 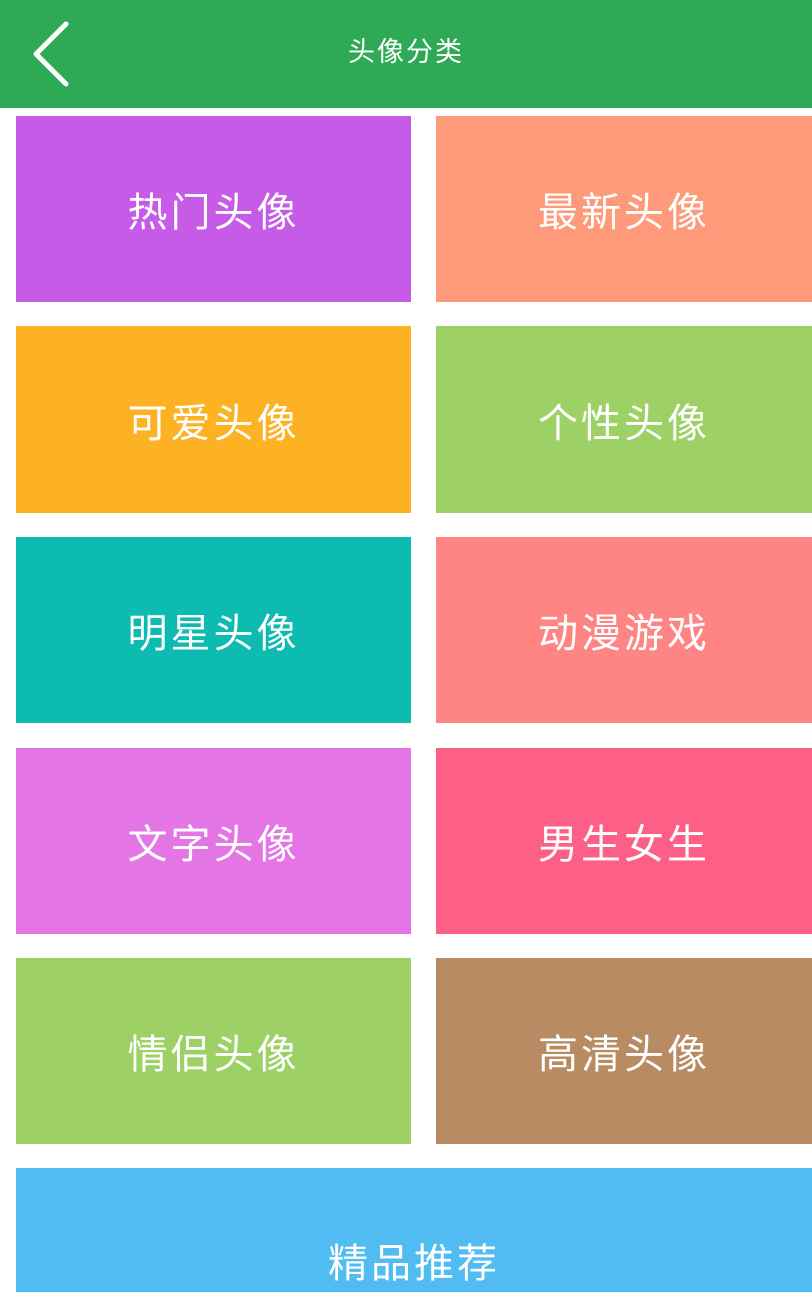 What do you see at coordinates (213, 423) in the screenshot?
I see `category-label: 可爱头像` at bounding box center [213, 423].